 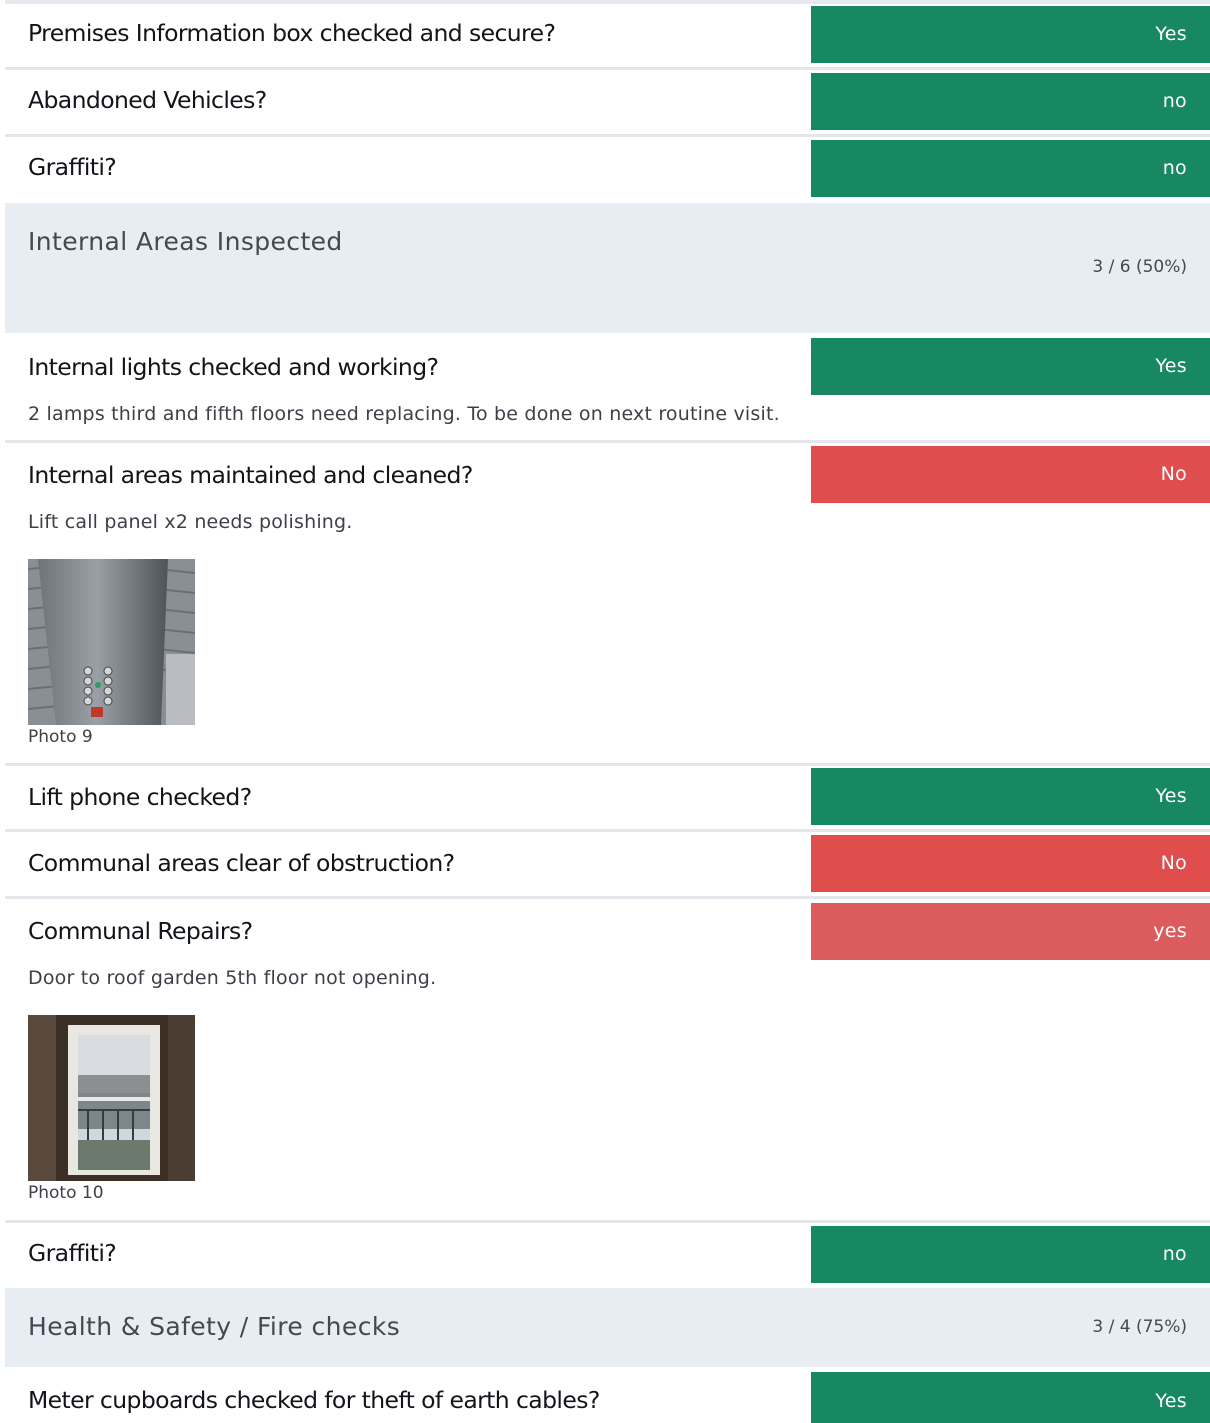 I want to click on checklist-row: Abandoned Vehicles? no, so click(x=607, y=103).